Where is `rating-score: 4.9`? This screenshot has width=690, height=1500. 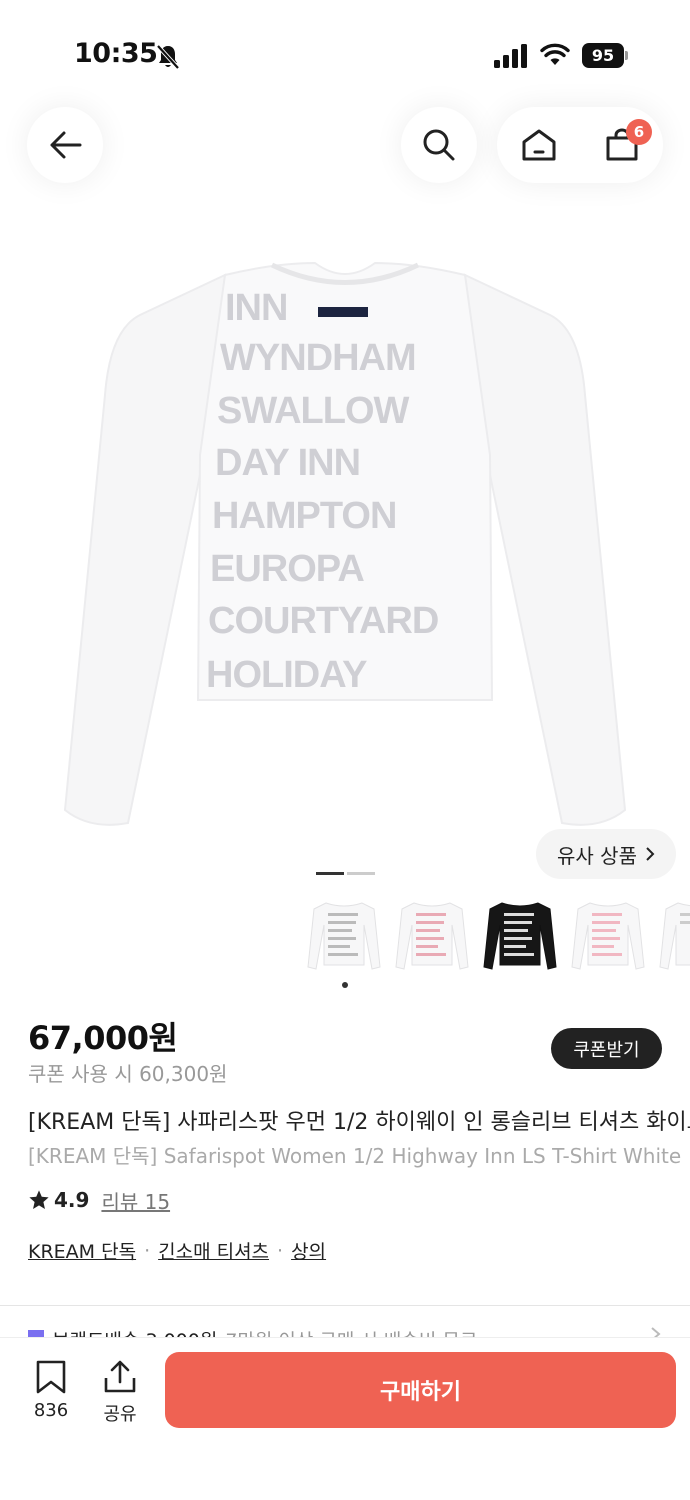
rating-score: 4.9 is located at coordinates (72, 1200).